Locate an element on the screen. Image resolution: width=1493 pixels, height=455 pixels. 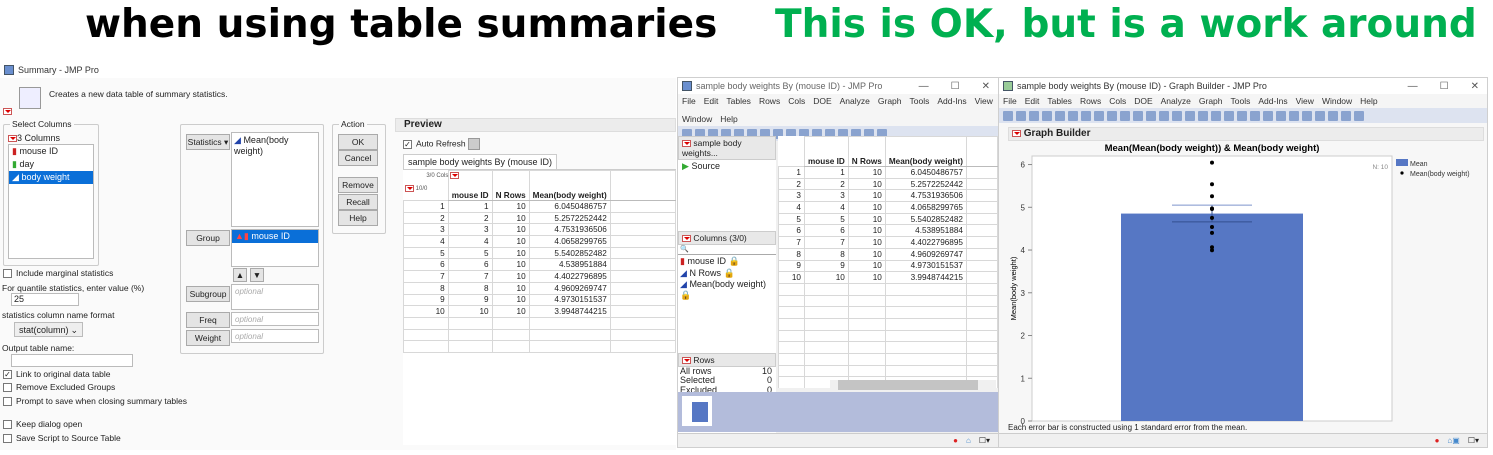
rows-panel-header: Rows is located at coordinates (727, 360).